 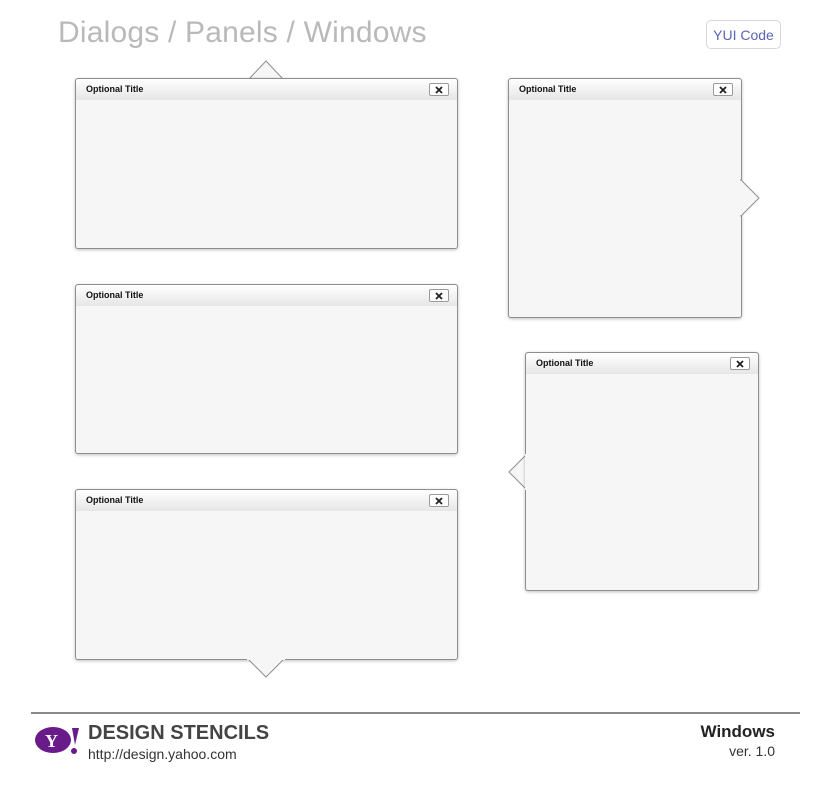 What do you see at coordinates (642, 471) in the screenshot?
I see `dialog-panel-left-pointer: Optional Title` at bounding box center [642, 471].